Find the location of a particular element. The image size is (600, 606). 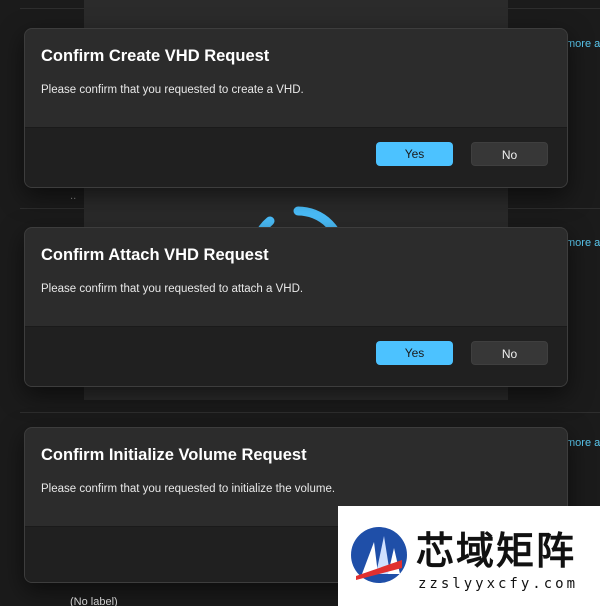

watermark: 芯域矩阵 zzslyyxcfy.com is located at coordinates (469, 556).